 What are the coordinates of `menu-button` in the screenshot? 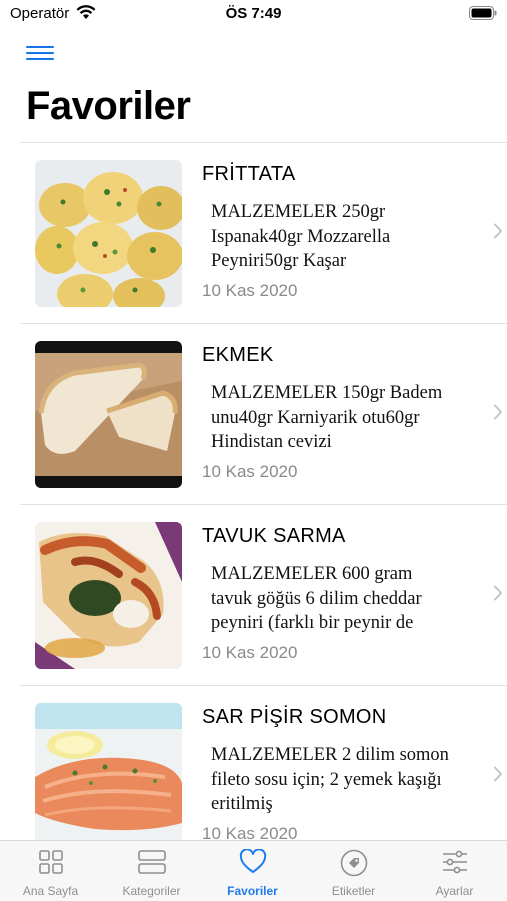 It's located at (41, 53).